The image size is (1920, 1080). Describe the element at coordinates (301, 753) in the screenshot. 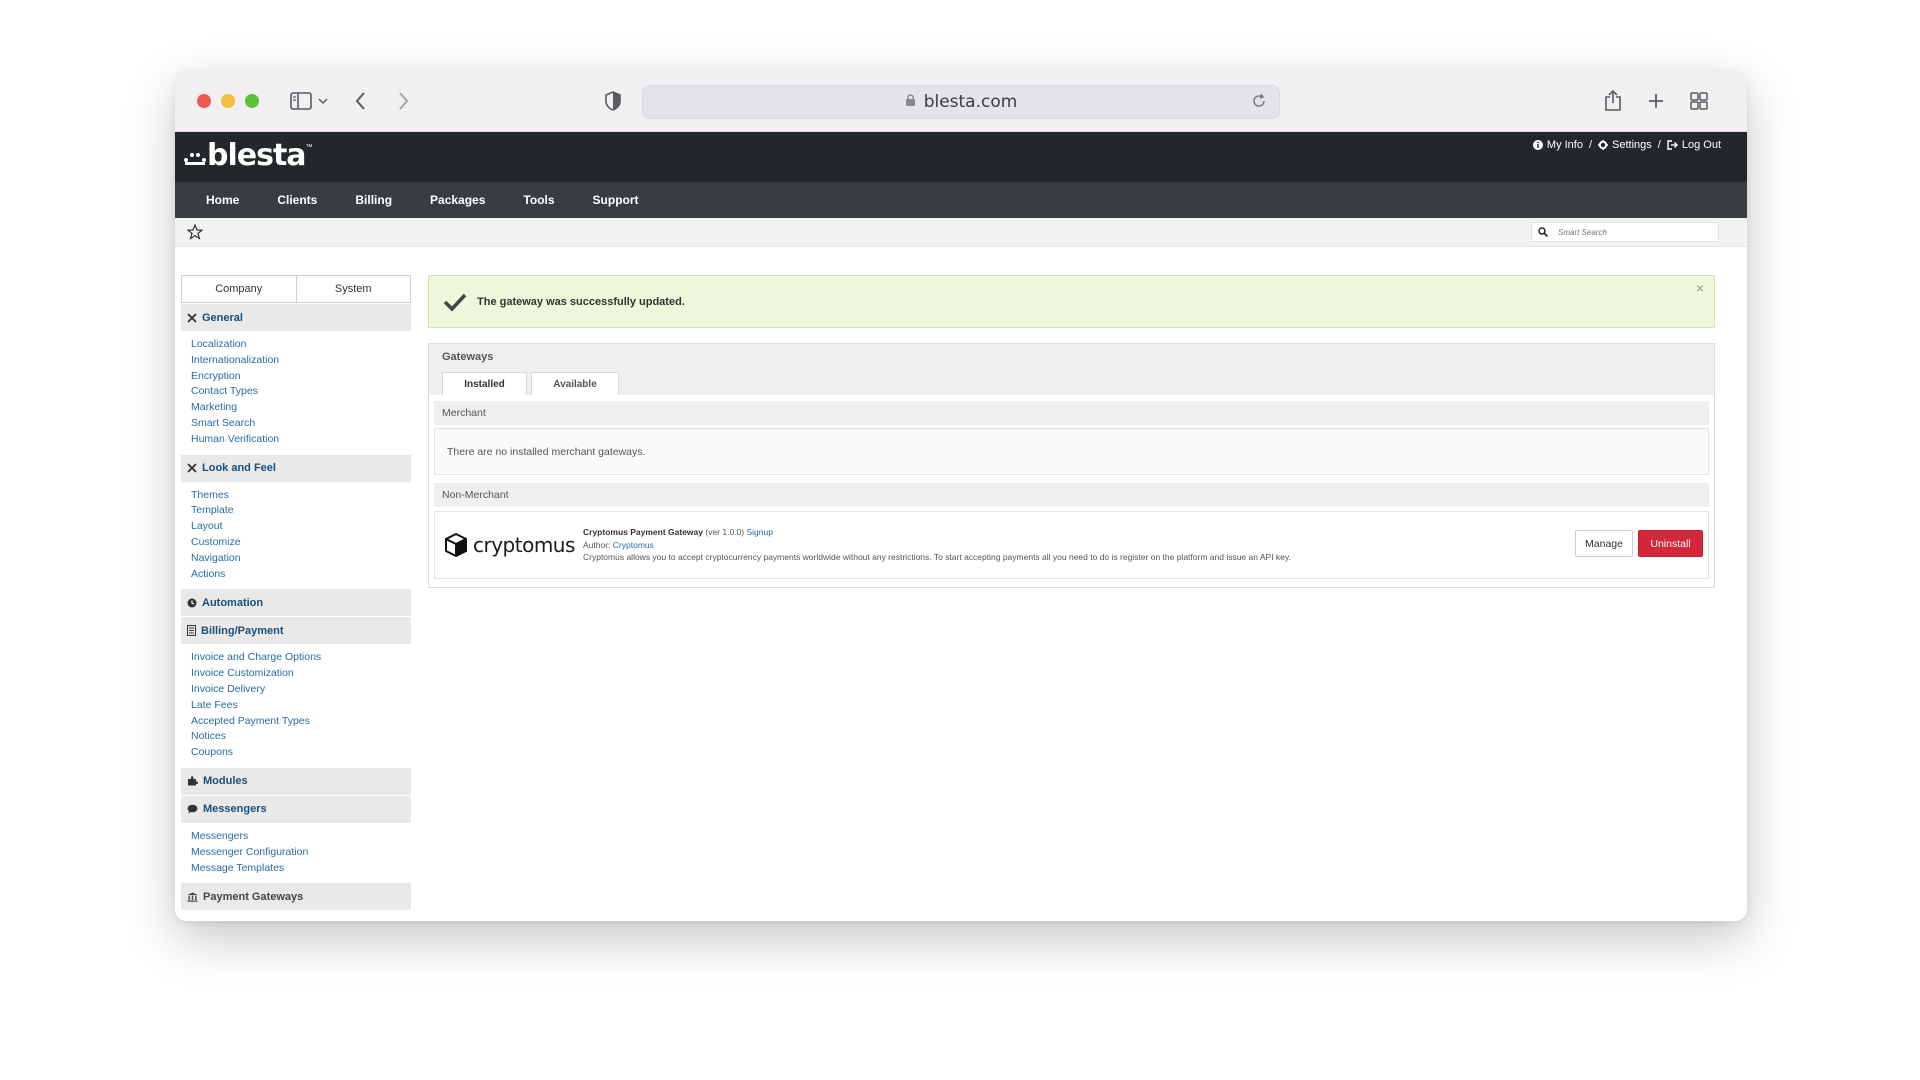

I see `sidebar-item-coupons: Coupons` at that location.